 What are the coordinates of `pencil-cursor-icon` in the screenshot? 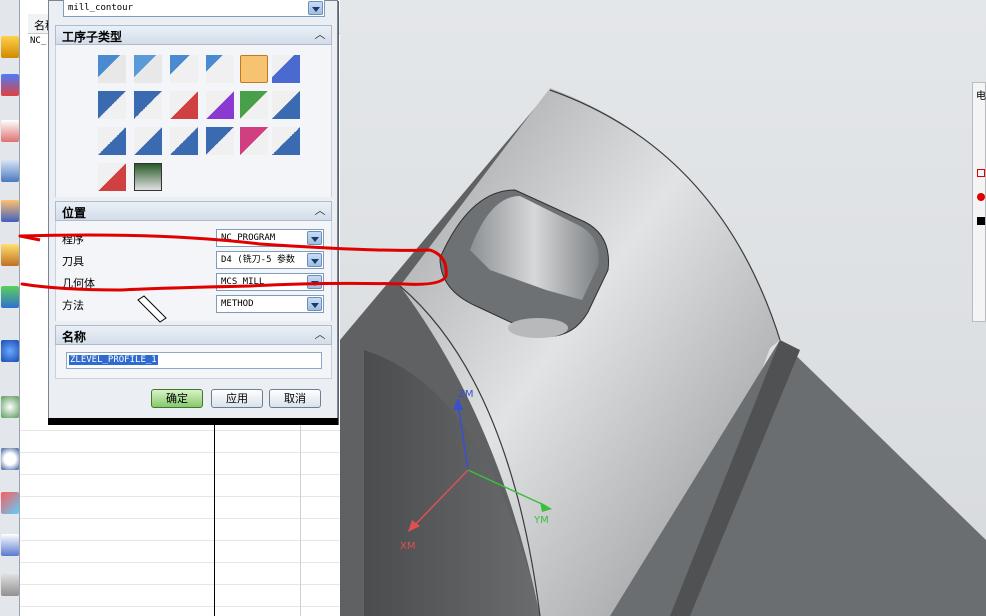 It's located at (152, 309).